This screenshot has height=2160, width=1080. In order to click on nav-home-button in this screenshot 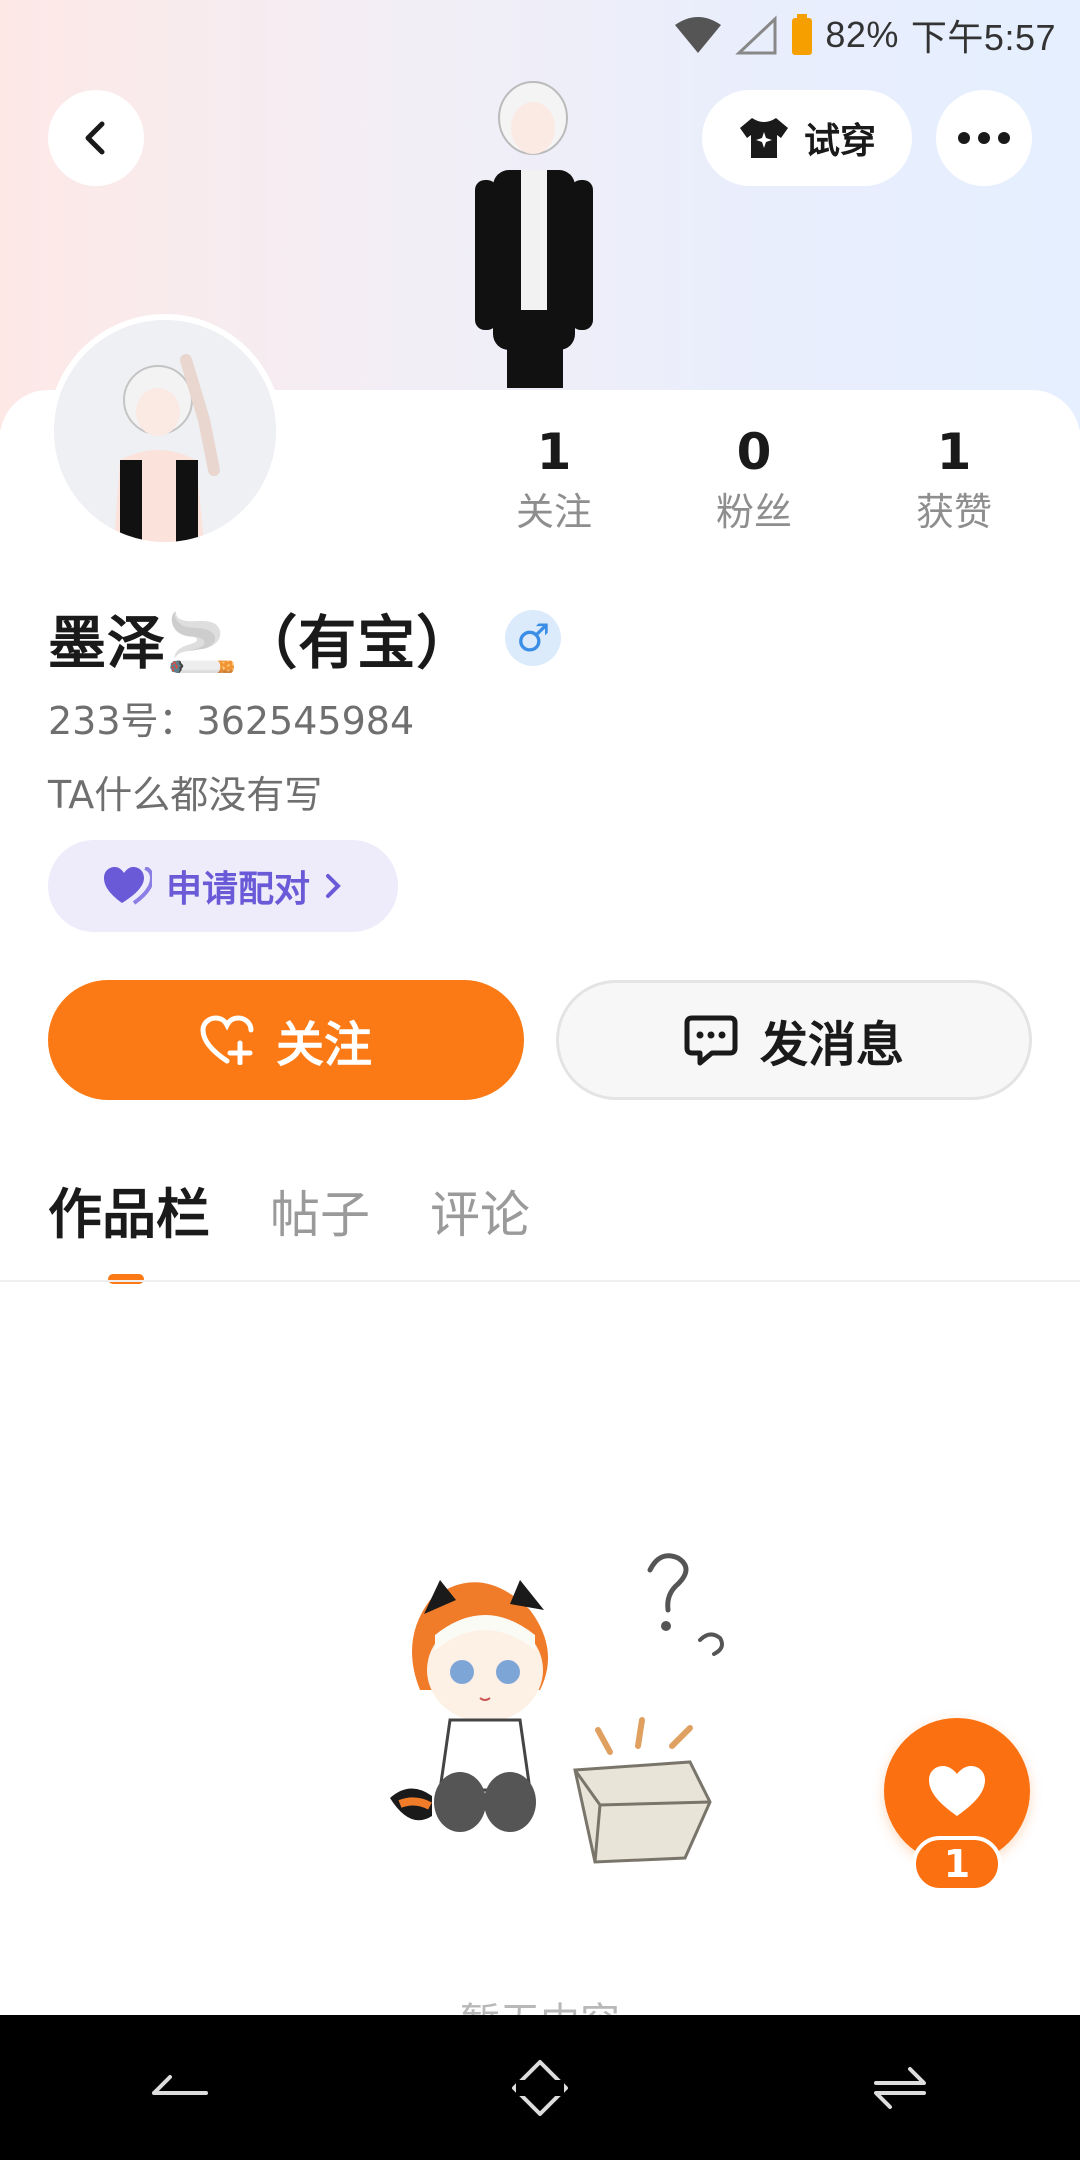, I will do `click(540, 2088)`.